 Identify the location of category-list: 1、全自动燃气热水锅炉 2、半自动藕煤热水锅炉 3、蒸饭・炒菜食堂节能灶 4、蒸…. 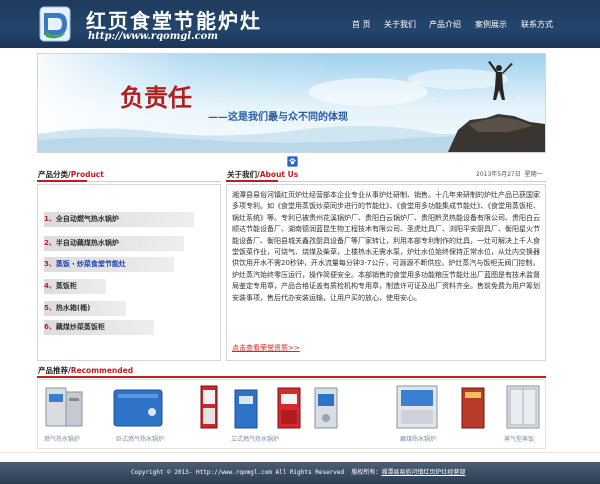
(129, 272).